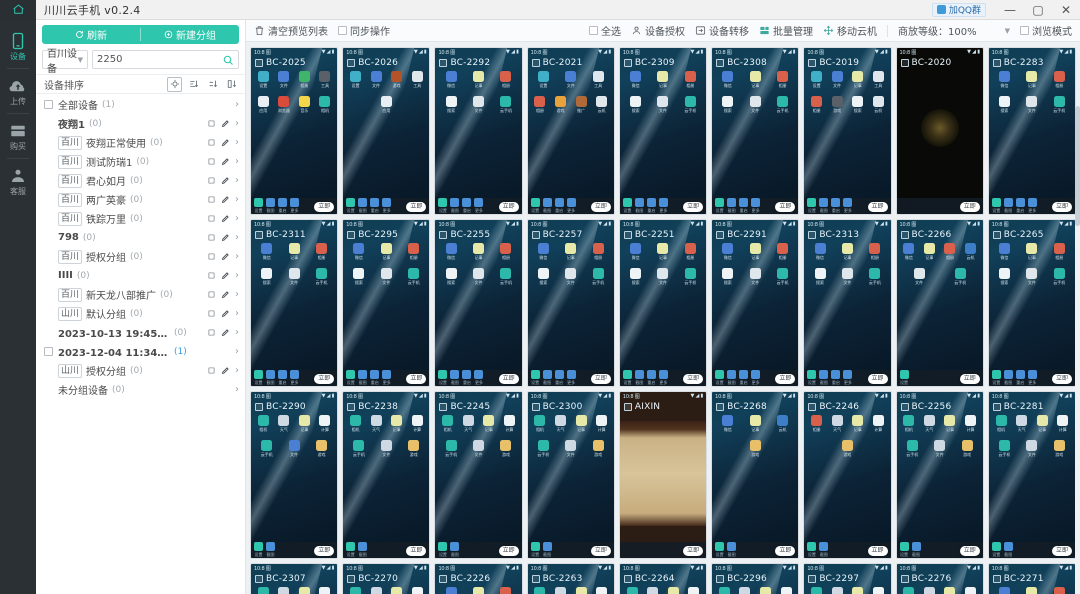  Describe the element at coordinates (140, 332) in the screenshot. I see `group-row: 2023-10-13 19:45:56 机… (0) ›` at that location.